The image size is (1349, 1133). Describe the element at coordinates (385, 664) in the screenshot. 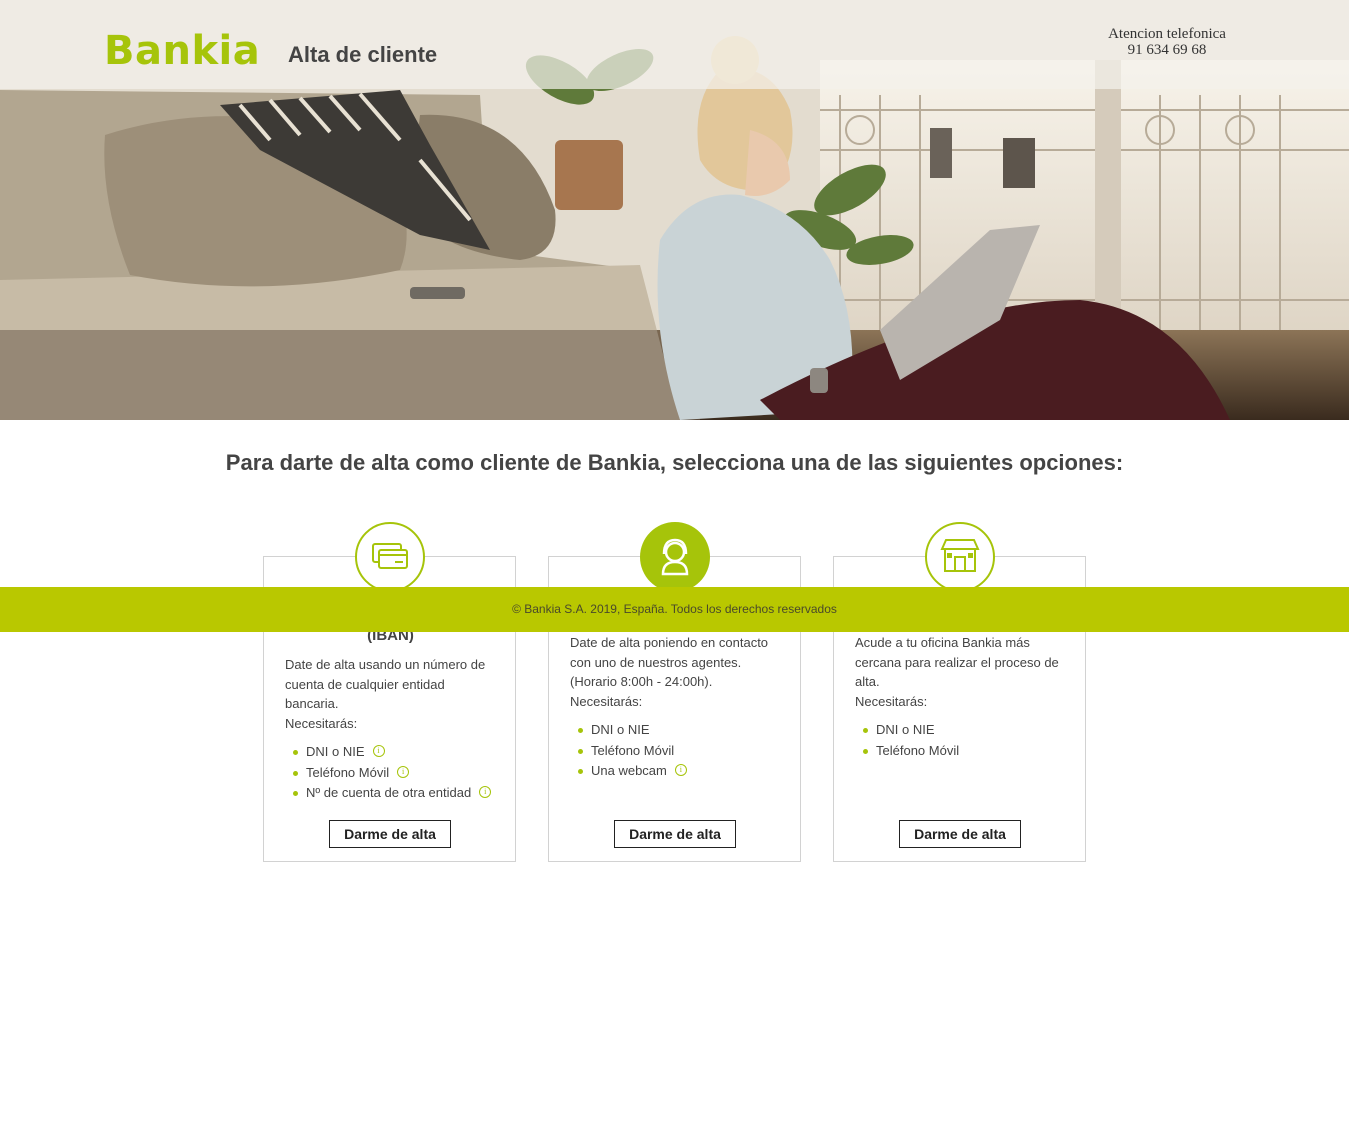

I see `description-line: Date de alta usando un número de` at that location.